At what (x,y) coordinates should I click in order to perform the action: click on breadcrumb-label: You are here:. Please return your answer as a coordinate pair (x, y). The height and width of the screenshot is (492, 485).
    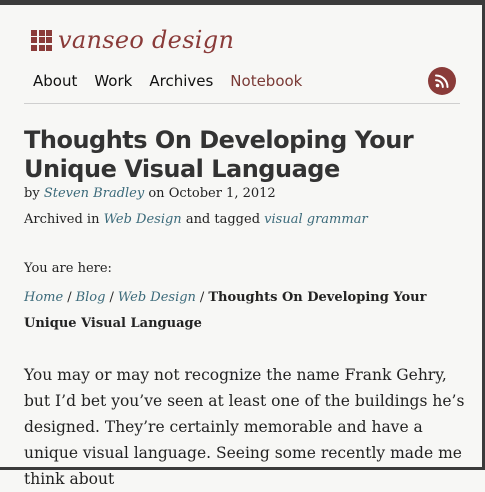
    Looking at the image, I should click on (68, 268).